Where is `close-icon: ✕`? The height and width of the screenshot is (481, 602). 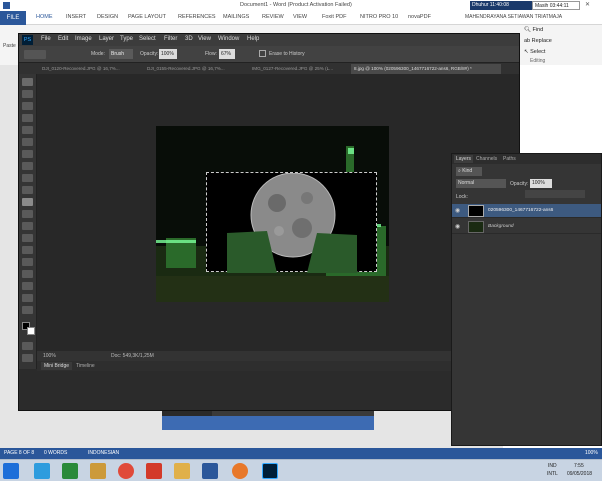 close-icon: ✕ is located at coordinates (587, 4).